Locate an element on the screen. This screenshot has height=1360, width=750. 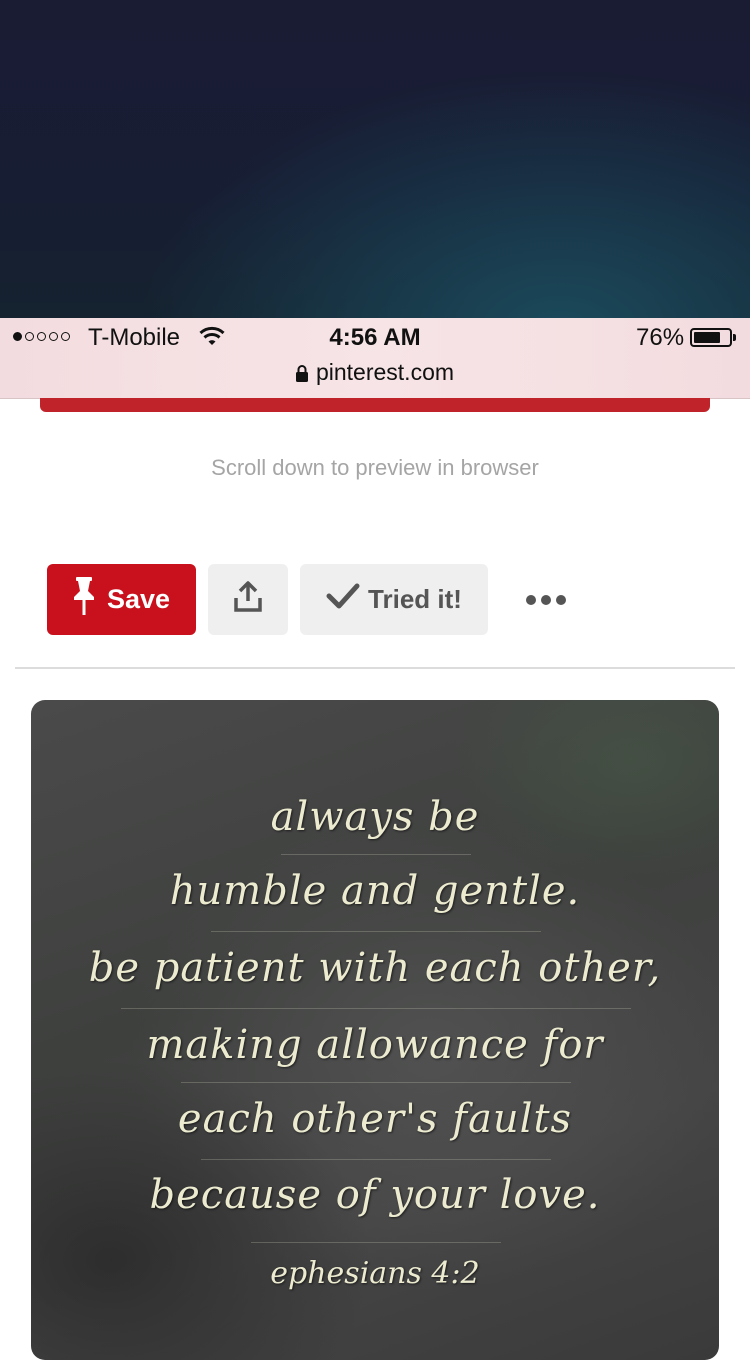
battery-percentage: 76% is located at coordinates (660, 337).